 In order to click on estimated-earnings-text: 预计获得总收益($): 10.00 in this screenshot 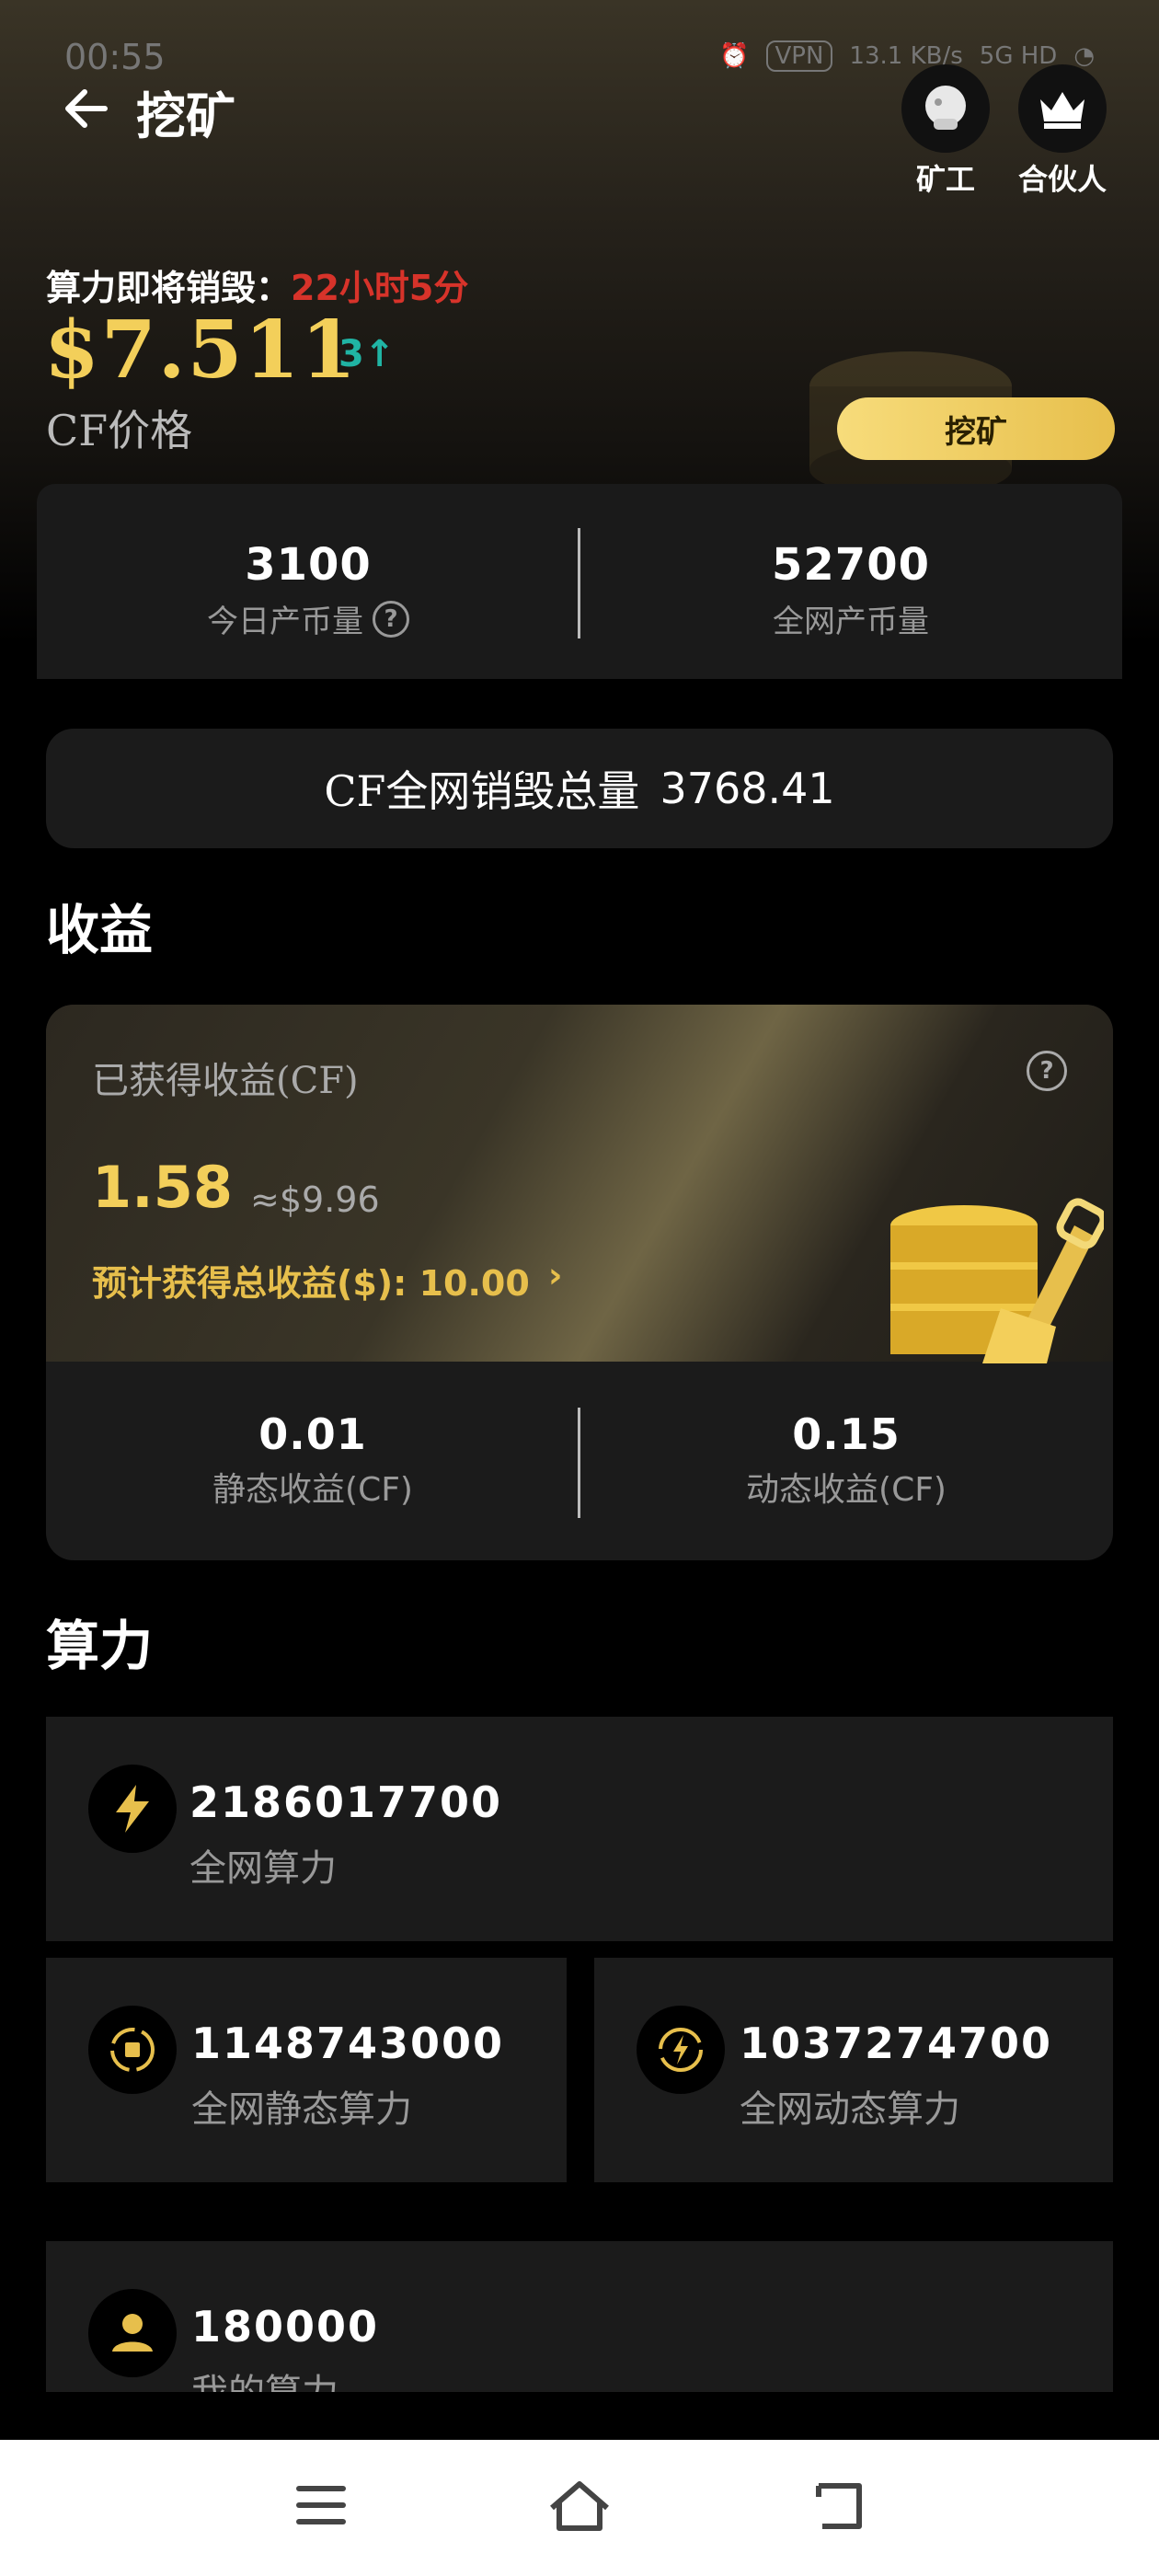, I will do `click(311, 1283)`.